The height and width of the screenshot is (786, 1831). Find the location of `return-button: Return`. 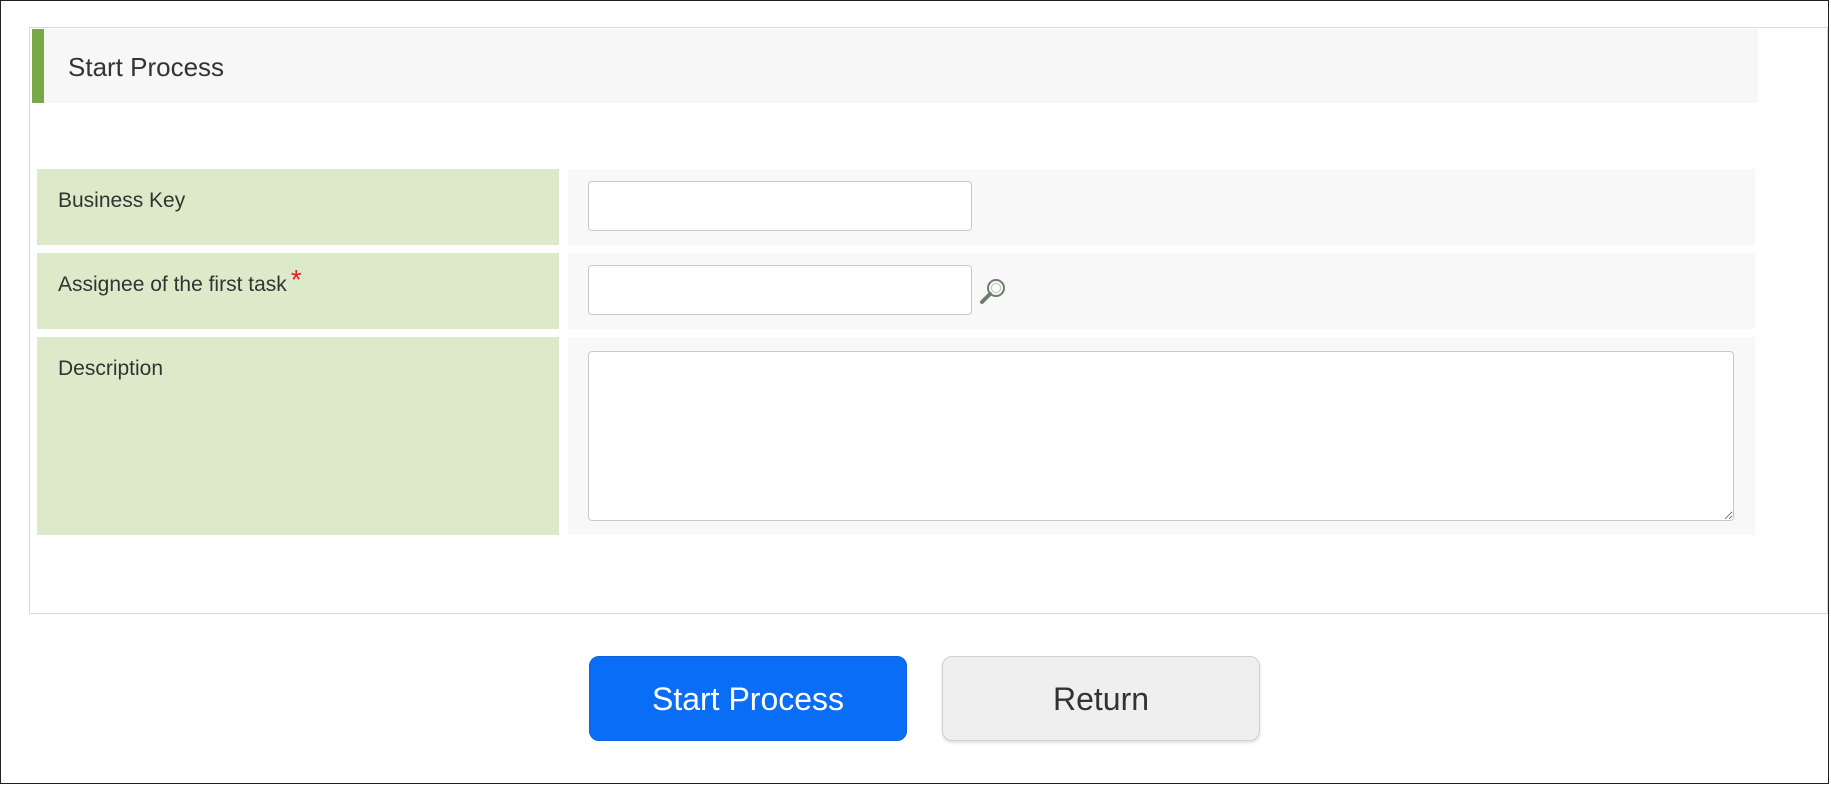

return-button: Return is located at coordinates (1101, 698).